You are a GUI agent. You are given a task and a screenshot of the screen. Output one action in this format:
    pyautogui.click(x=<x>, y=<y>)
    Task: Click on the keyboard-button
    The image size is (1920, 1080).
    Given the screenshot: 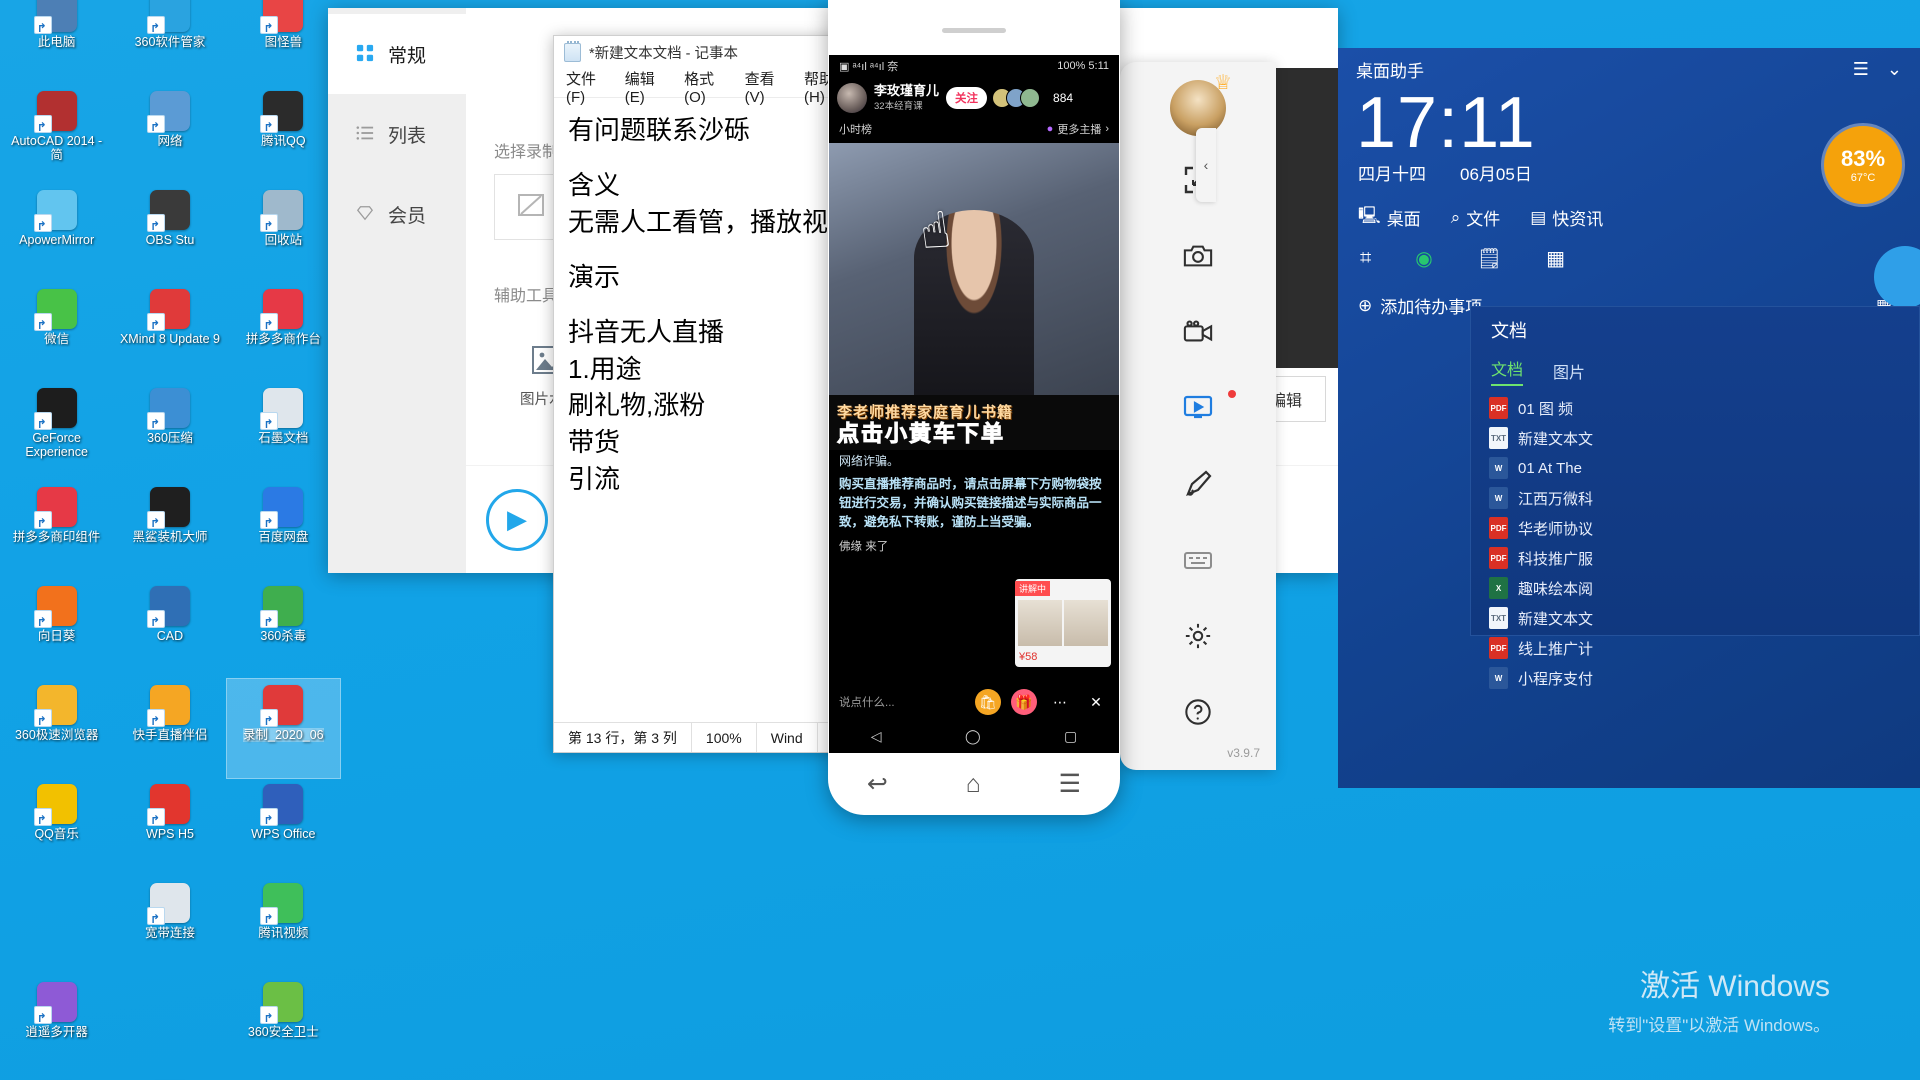 What is the action you would take?
    pyautogui.click(x=1198, y=560)
    